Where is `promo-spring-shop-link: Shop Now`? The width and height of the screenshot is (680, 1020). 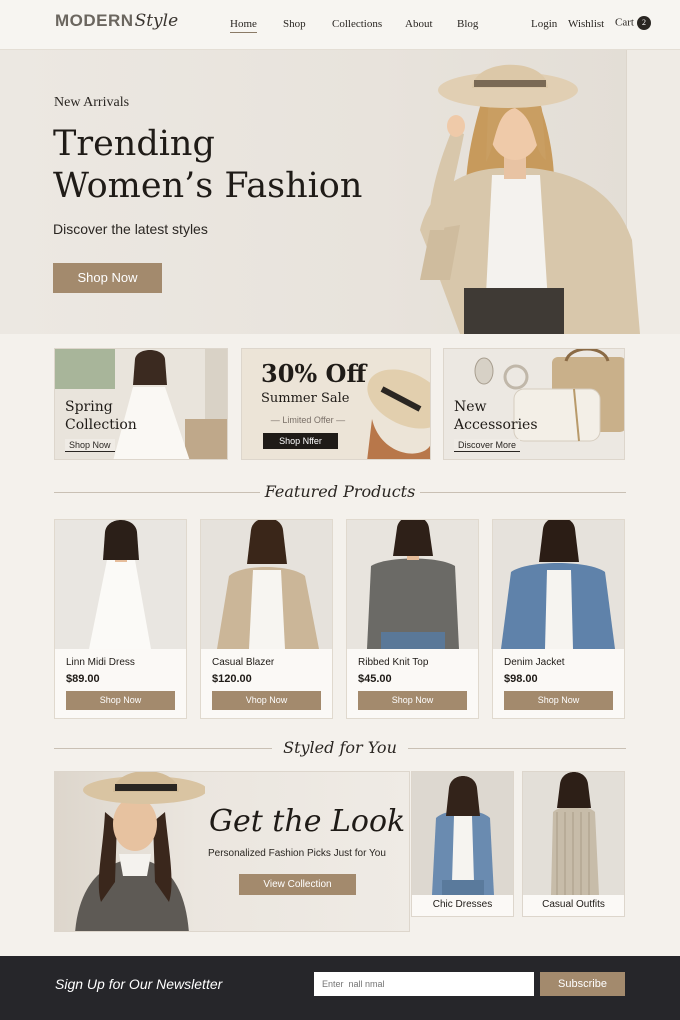 promo-spring-shop-link: Shop Now is located at coordinates (90, 445).